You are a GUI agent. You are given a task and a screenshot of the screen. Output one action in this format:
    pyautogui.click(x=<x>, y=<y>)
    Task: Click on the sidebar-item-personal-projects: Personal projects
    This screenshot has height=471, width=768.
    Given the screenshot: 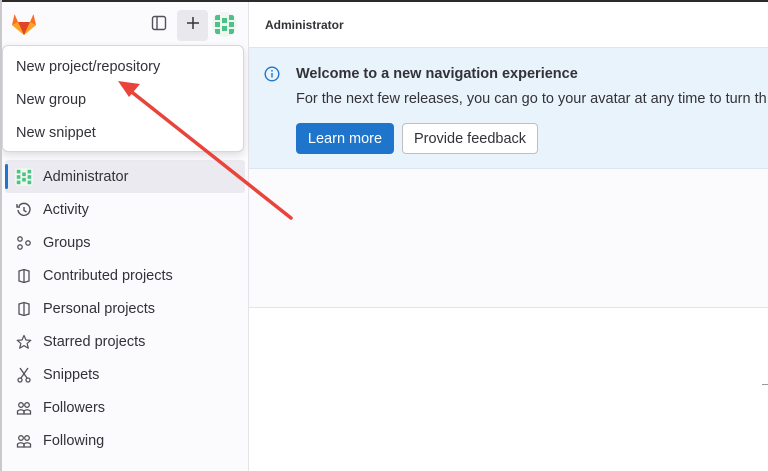 What is the action you would take?
    pyautogui.click(x=124, y=308)
    